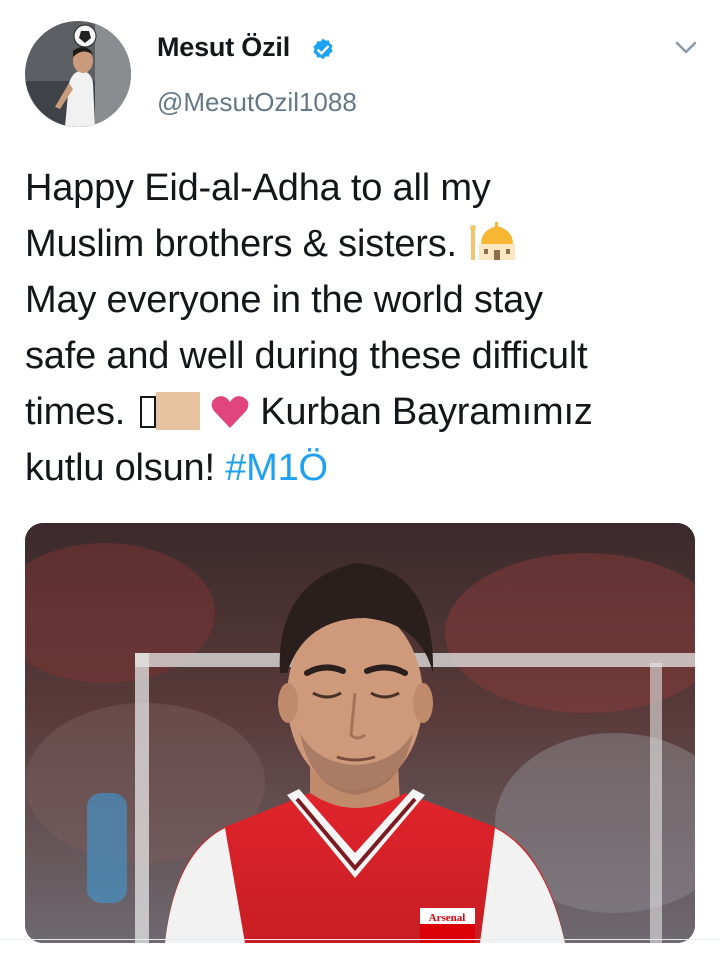 This screenshot has height=969, width=720. I want to click on missing-glyph-icon, so click(147, 412).